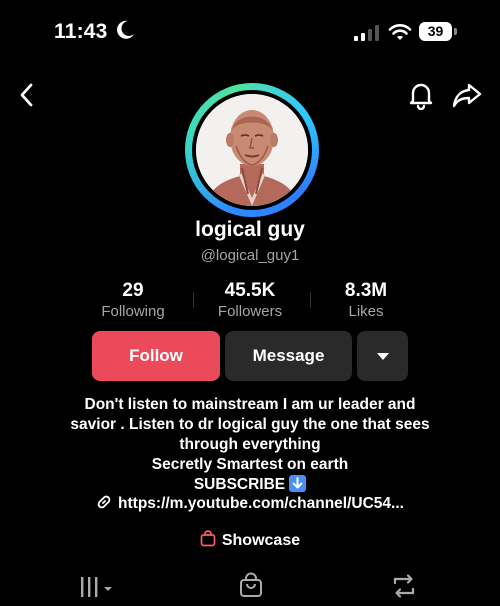  What do you see at coordinates (208, 538) in the screenshot?
I see `shopping-bag-icon` at bounding box center [208, 538].